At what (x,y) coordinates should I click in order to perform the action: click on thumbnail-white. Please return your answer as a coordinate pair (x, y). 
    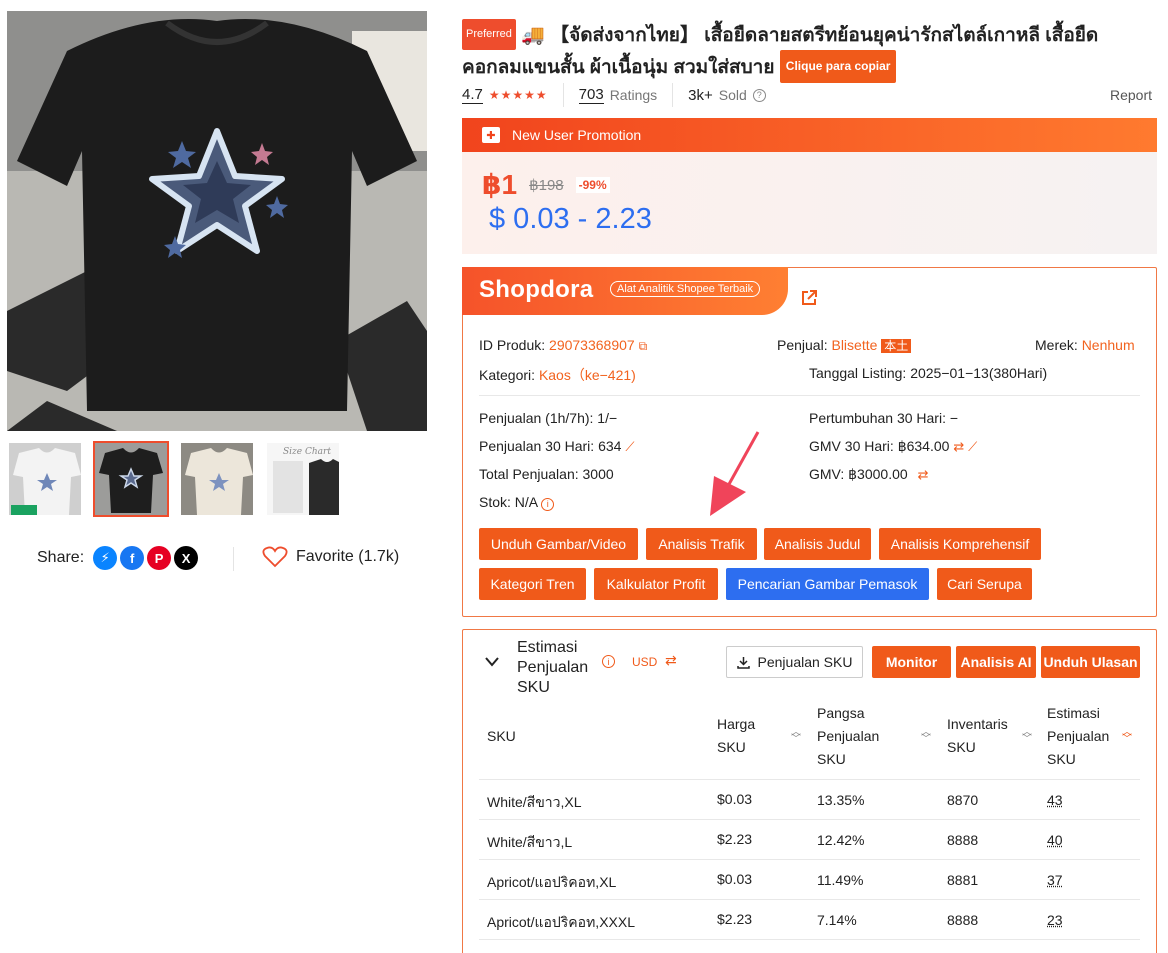
    Looking at the image, I should click on (45, 479).